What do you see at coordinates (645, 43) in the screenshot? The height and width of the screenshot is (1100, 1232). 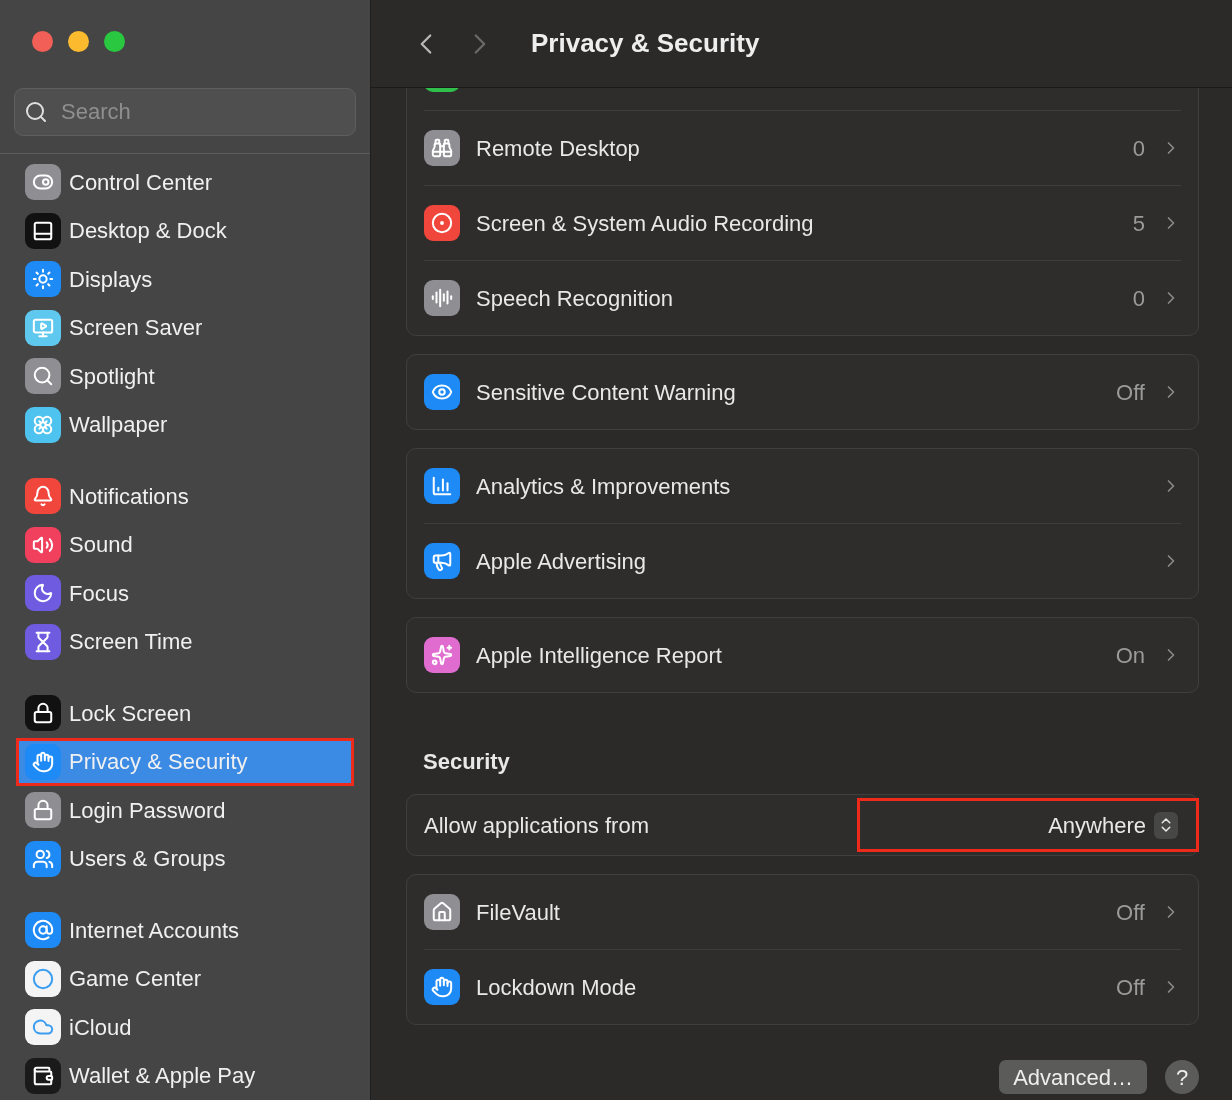 I see `window-title: Privacy & Security` at bounding box center [645, 43].